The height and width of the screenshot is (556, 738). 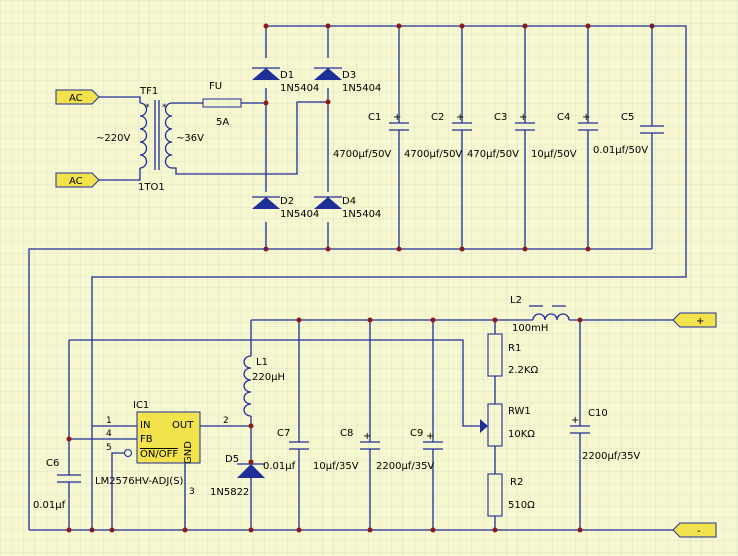 I want to click on c7-ref: C7, so click(x=283, y=433).